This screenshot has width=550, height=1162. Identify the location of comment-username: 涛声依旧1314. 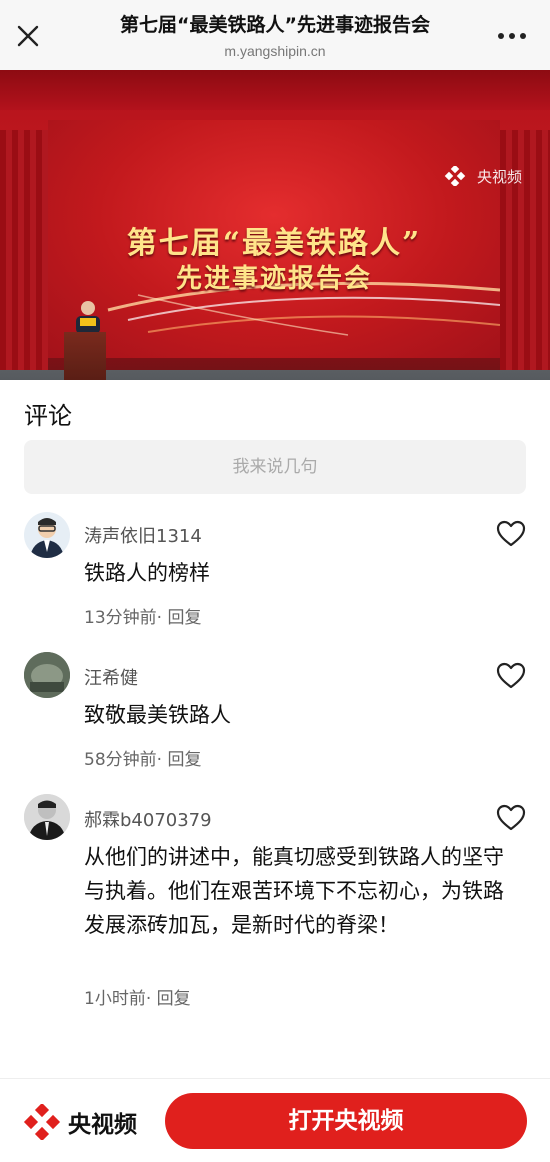
(143, 535).